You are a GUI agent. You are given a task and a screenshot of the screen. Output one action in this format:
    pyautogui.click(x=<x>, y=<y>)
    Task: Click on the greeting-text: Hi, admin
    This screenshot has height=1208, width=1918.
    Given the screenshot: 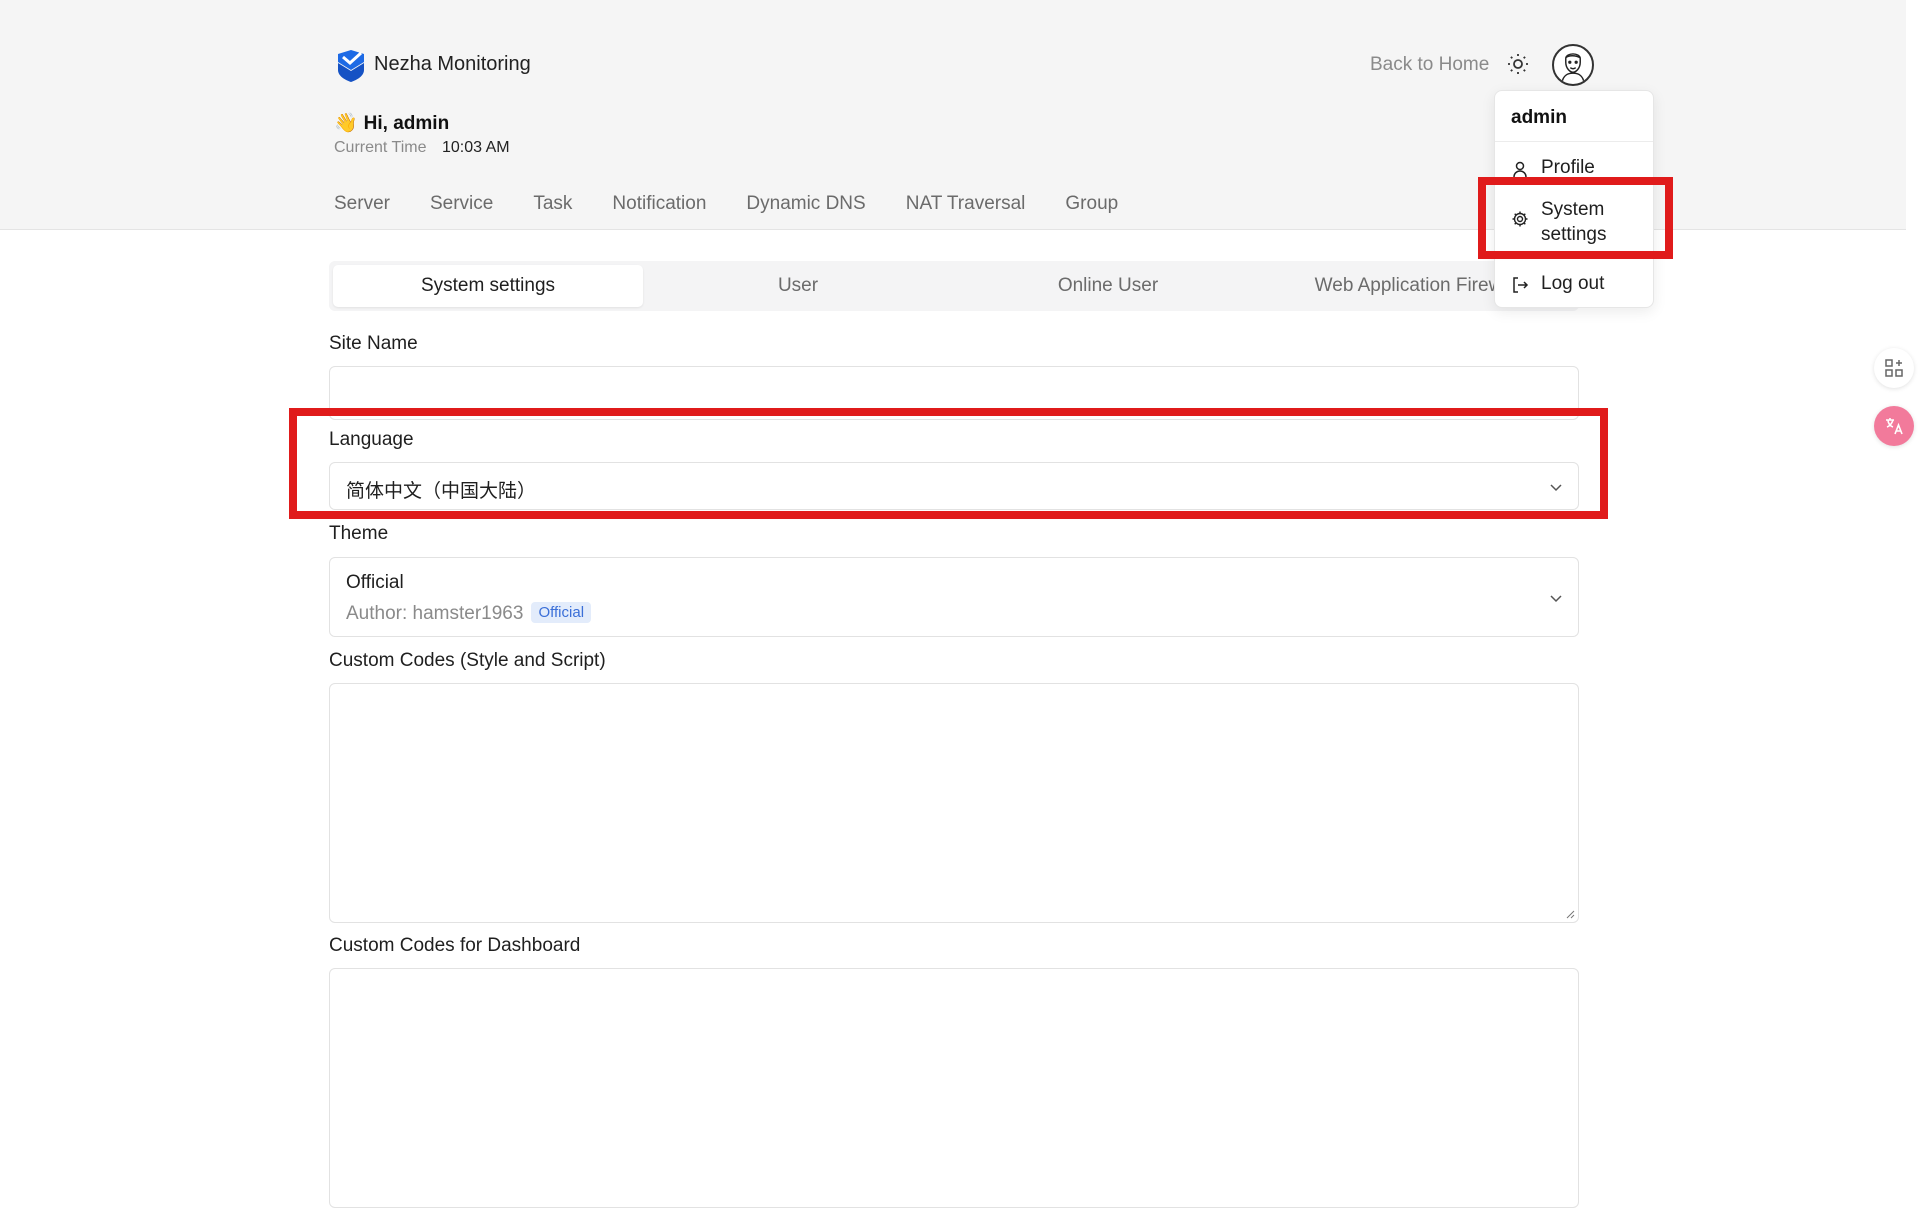 What is the action you would take?
    pyautogui.click(x=406, y=123)
    